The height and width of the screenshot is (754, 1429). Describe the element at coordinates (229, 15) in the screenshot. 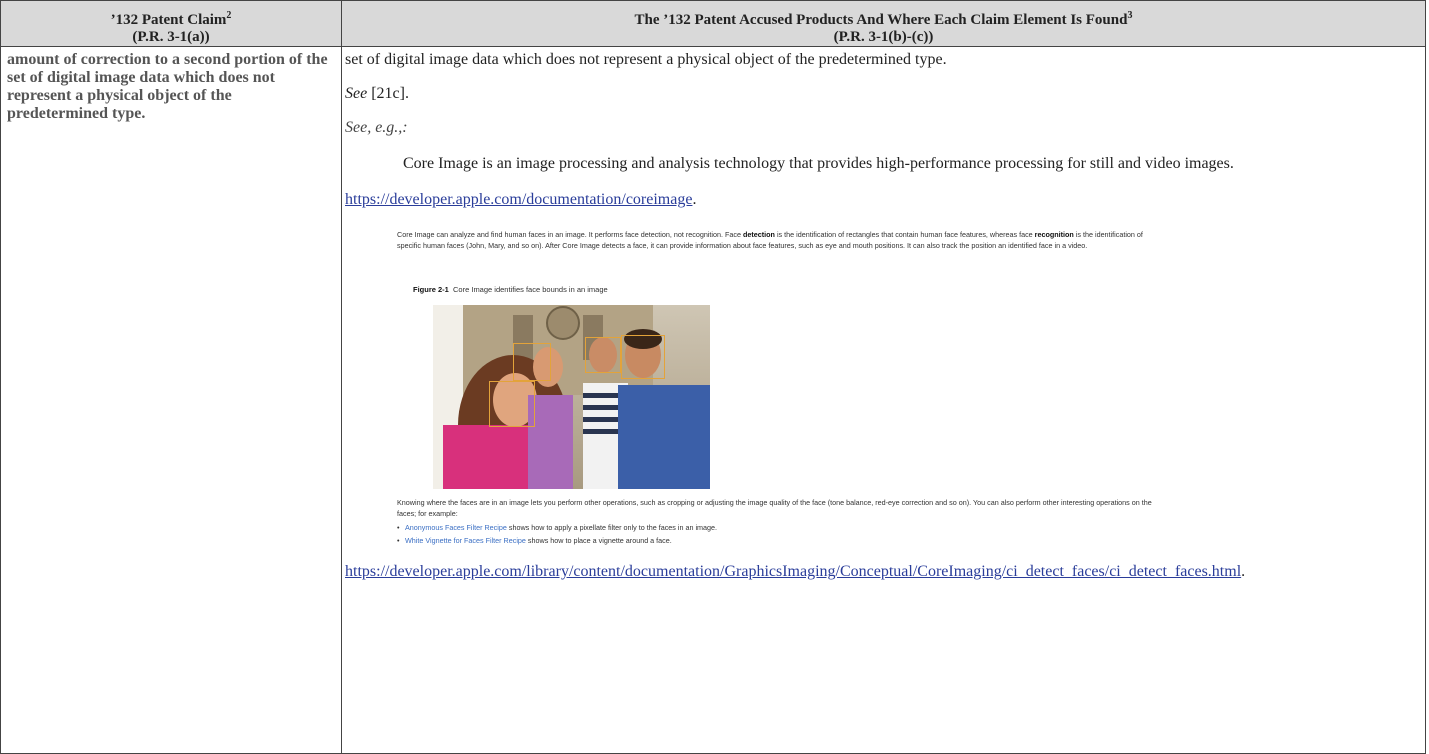

I see `footnote-marker-2: 2` at that location.